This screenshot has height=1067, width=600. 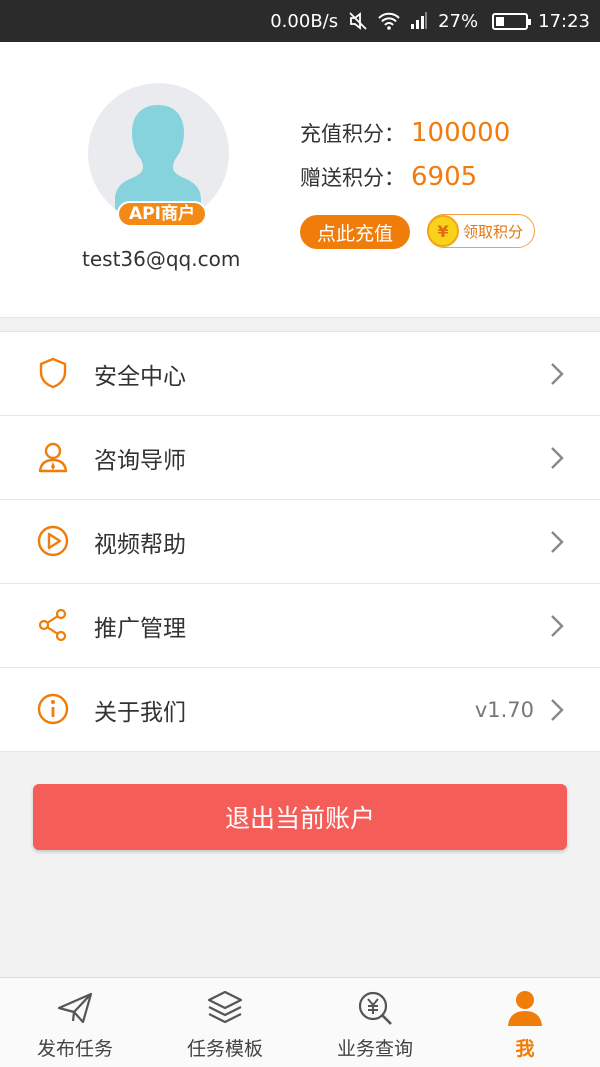 I want to click on claim-points-label: 领取积分, so click(x=493, y=231).